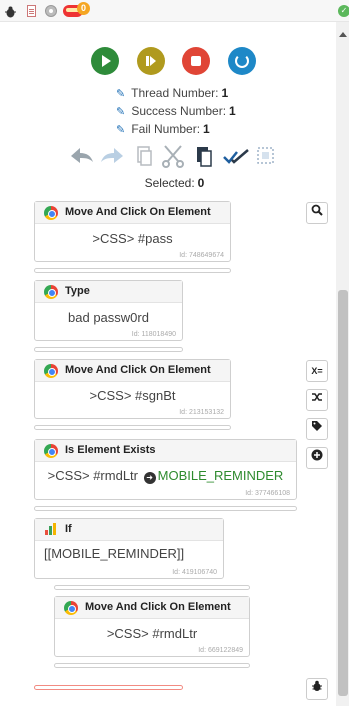 Image resolution: width=349 pixels, height=706 pixels. I want to click on tag-icon, so click(317, 426).